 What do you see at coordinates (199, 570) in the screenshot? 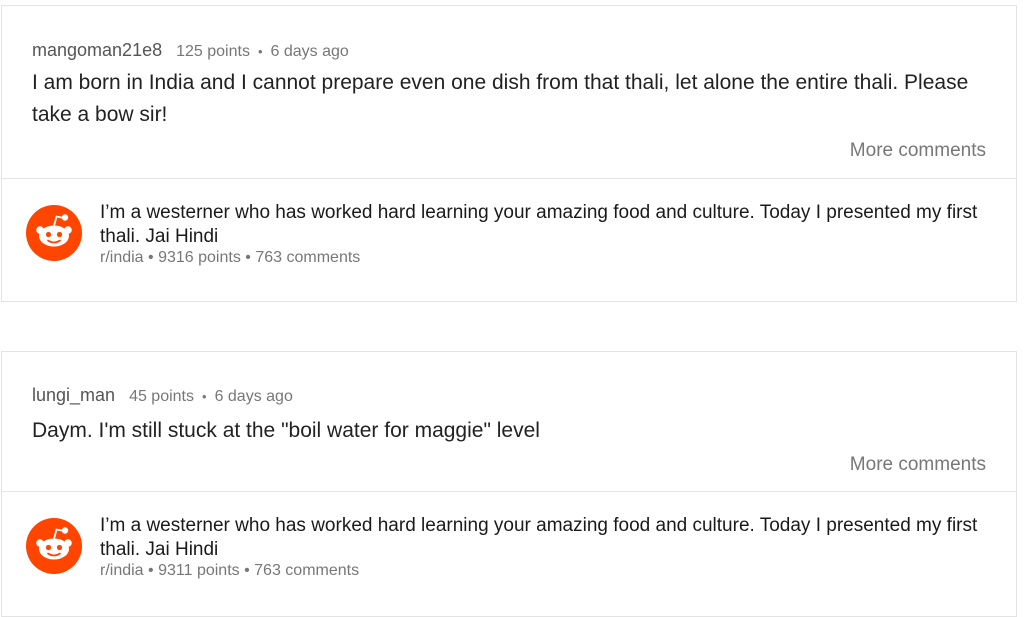
I see `post-points: 9311 points` at bounding box center [199, 570].